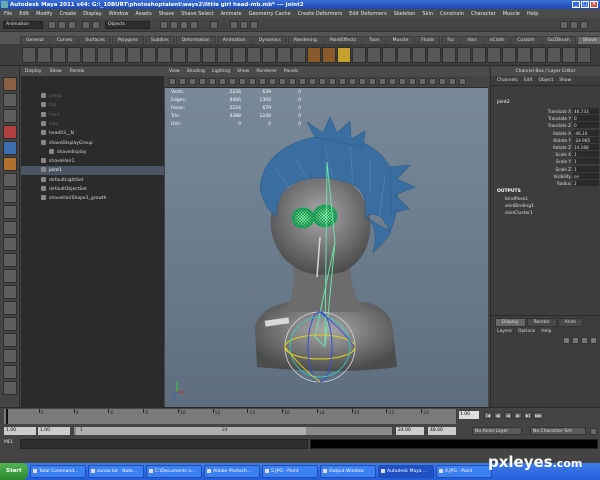 The width and height of the screenshot is (600, 480). What do you see at coordinates (368, 14) in the screenshot?
I see `menu-edit-deformers: Edit Deformers` at bounding box center [368, 14].